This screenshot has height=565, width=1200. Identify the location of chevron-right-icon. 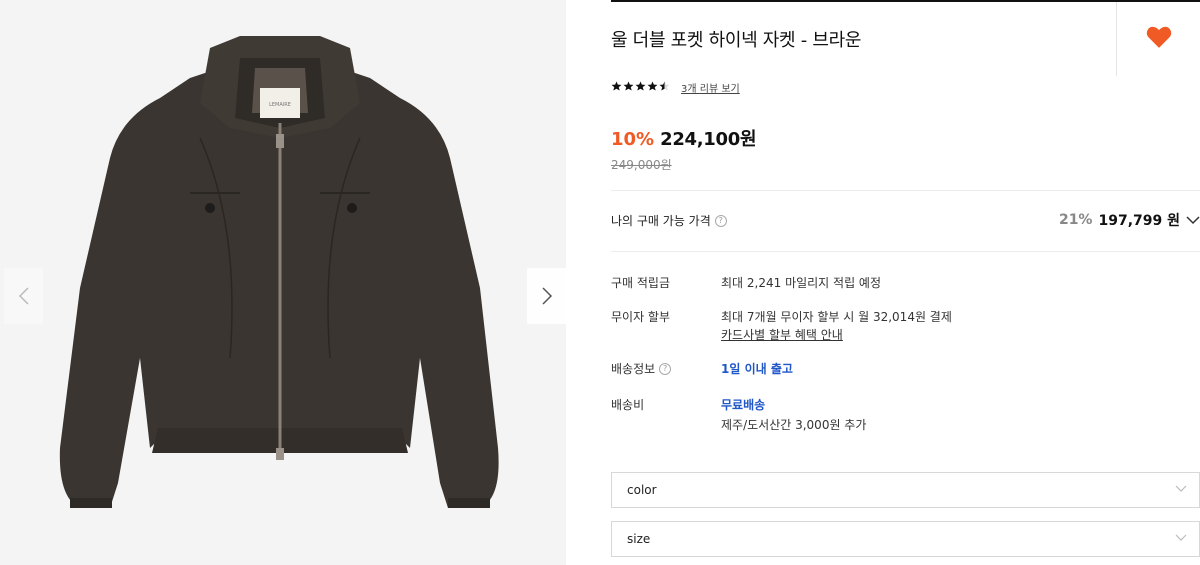
(546, 296).